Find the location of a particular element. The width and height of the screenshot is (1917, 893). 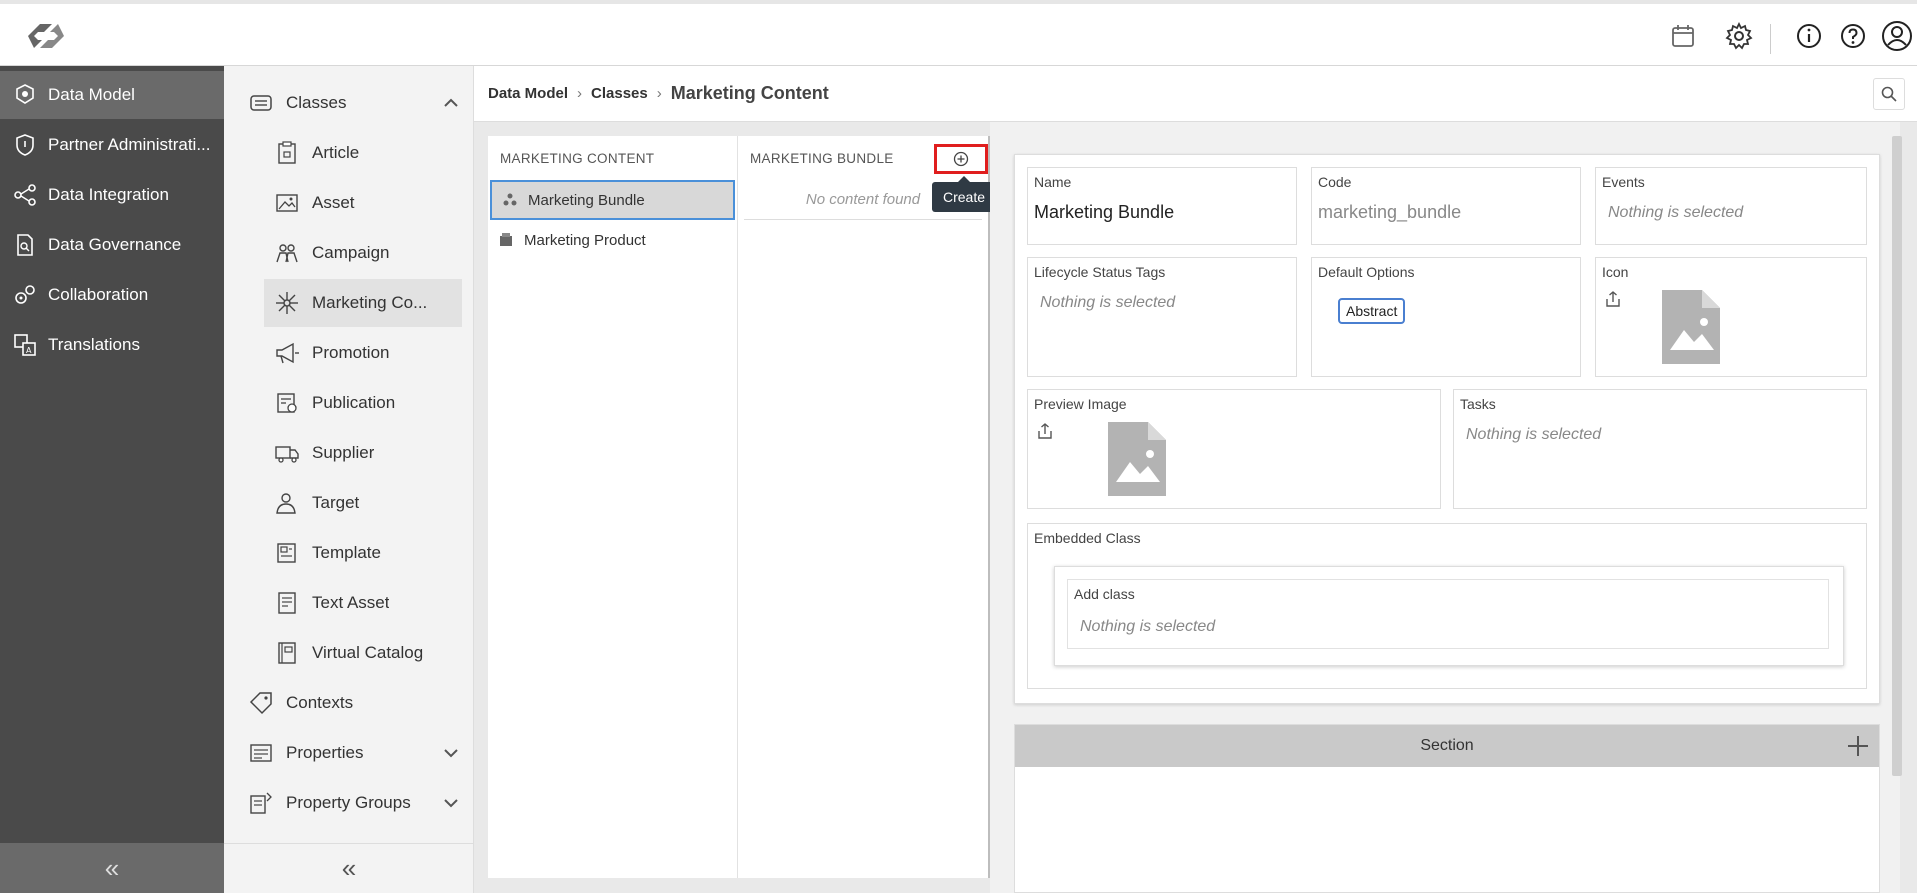

preview-image-field: Preview Image is located at coordinates (1234, 449).